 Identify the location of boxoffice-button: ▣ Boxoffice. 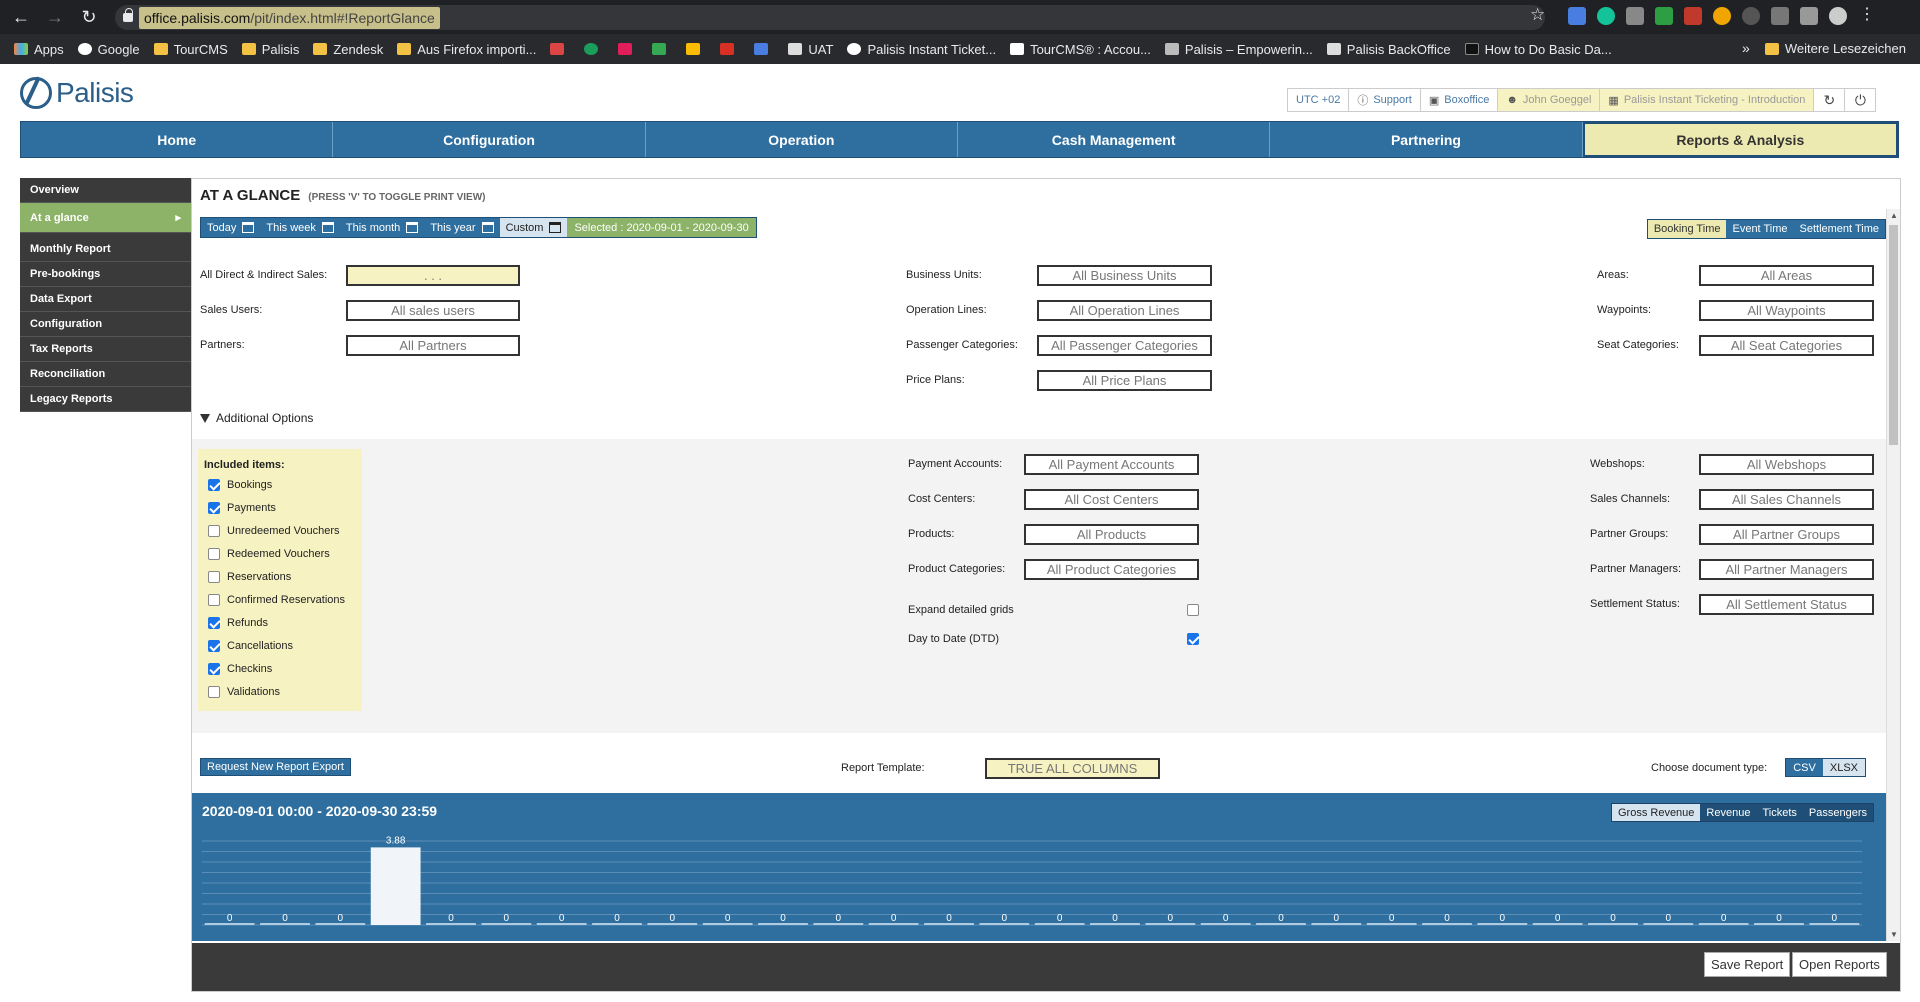
(1459, 100).